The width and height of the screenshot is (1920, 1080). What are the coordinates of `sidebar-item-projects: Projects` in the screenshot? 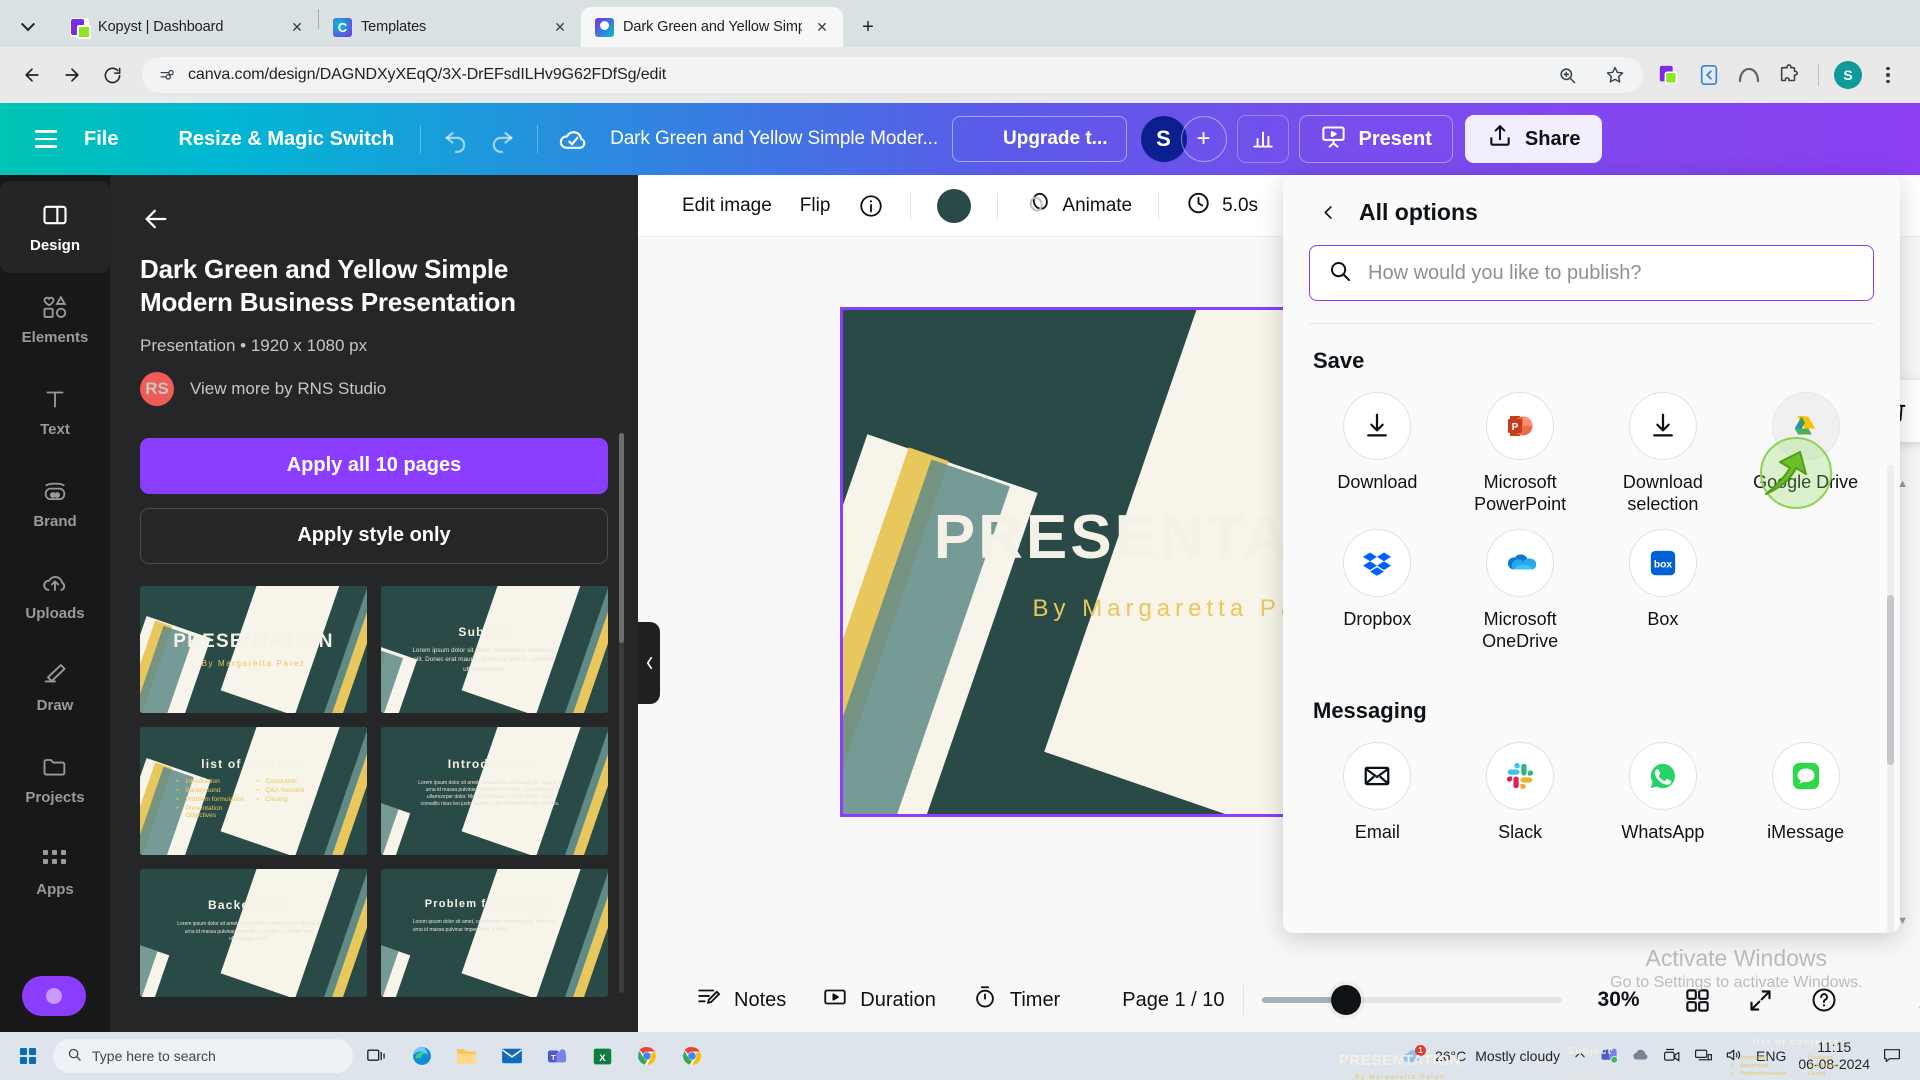 It's located at (55, 779).